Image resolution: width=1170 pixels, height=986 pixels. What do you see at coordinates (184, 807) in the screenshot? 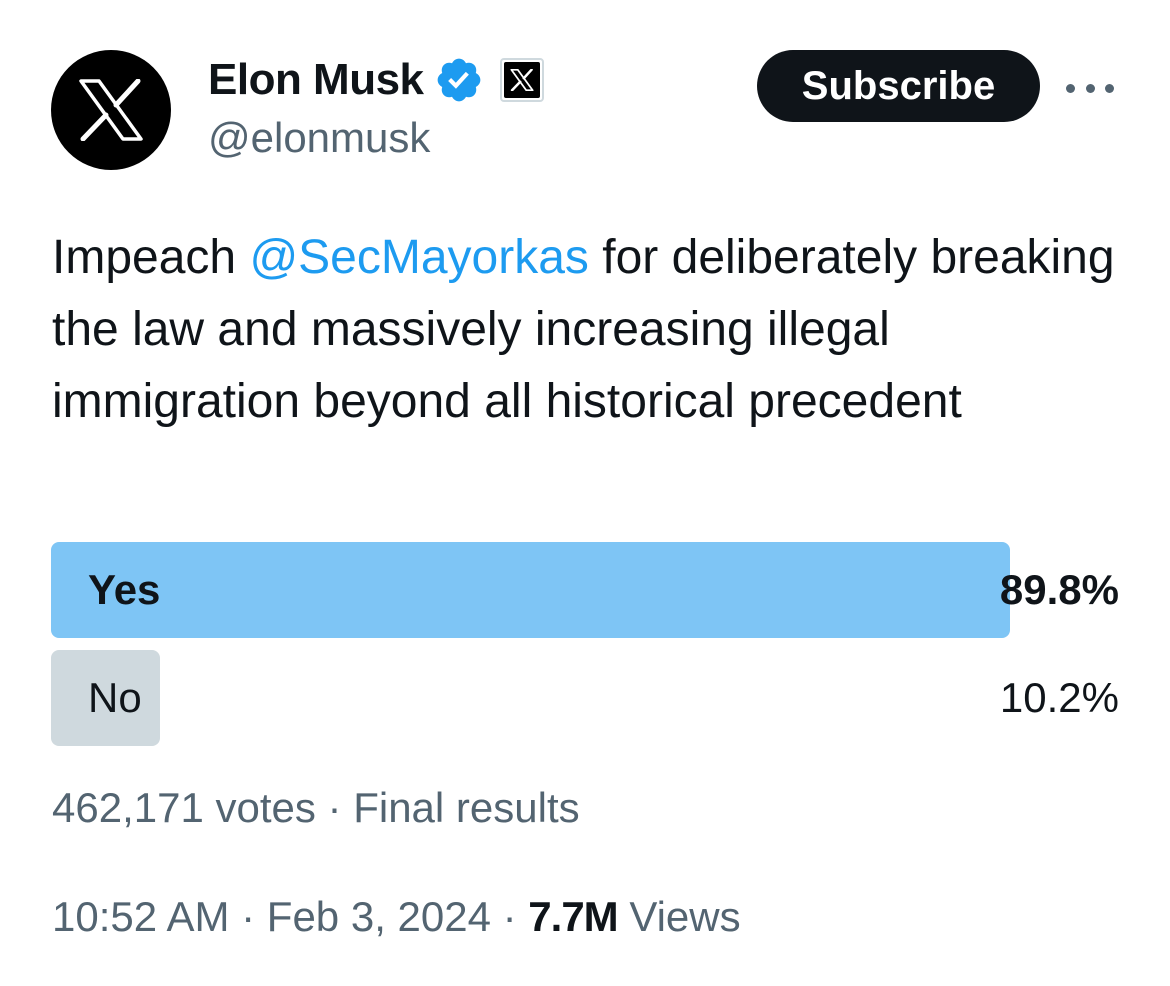
I see `poll-votes: 462,171 votes` at bounding box center [184, 807].